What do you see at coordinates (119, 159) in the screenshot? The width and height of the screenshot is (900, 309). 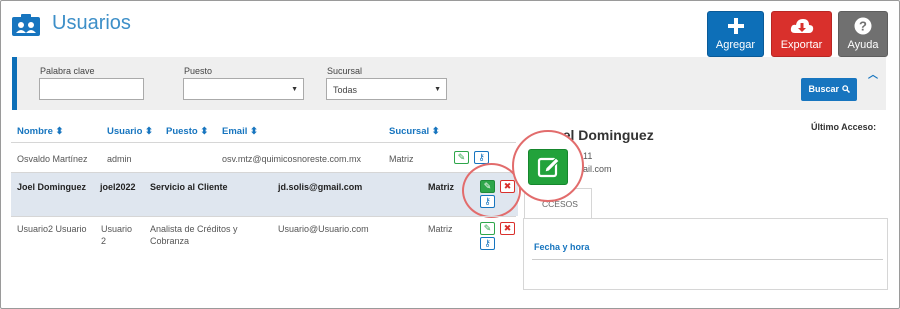 I see `cell-usuario: admin` at bounding box center [119, 159].